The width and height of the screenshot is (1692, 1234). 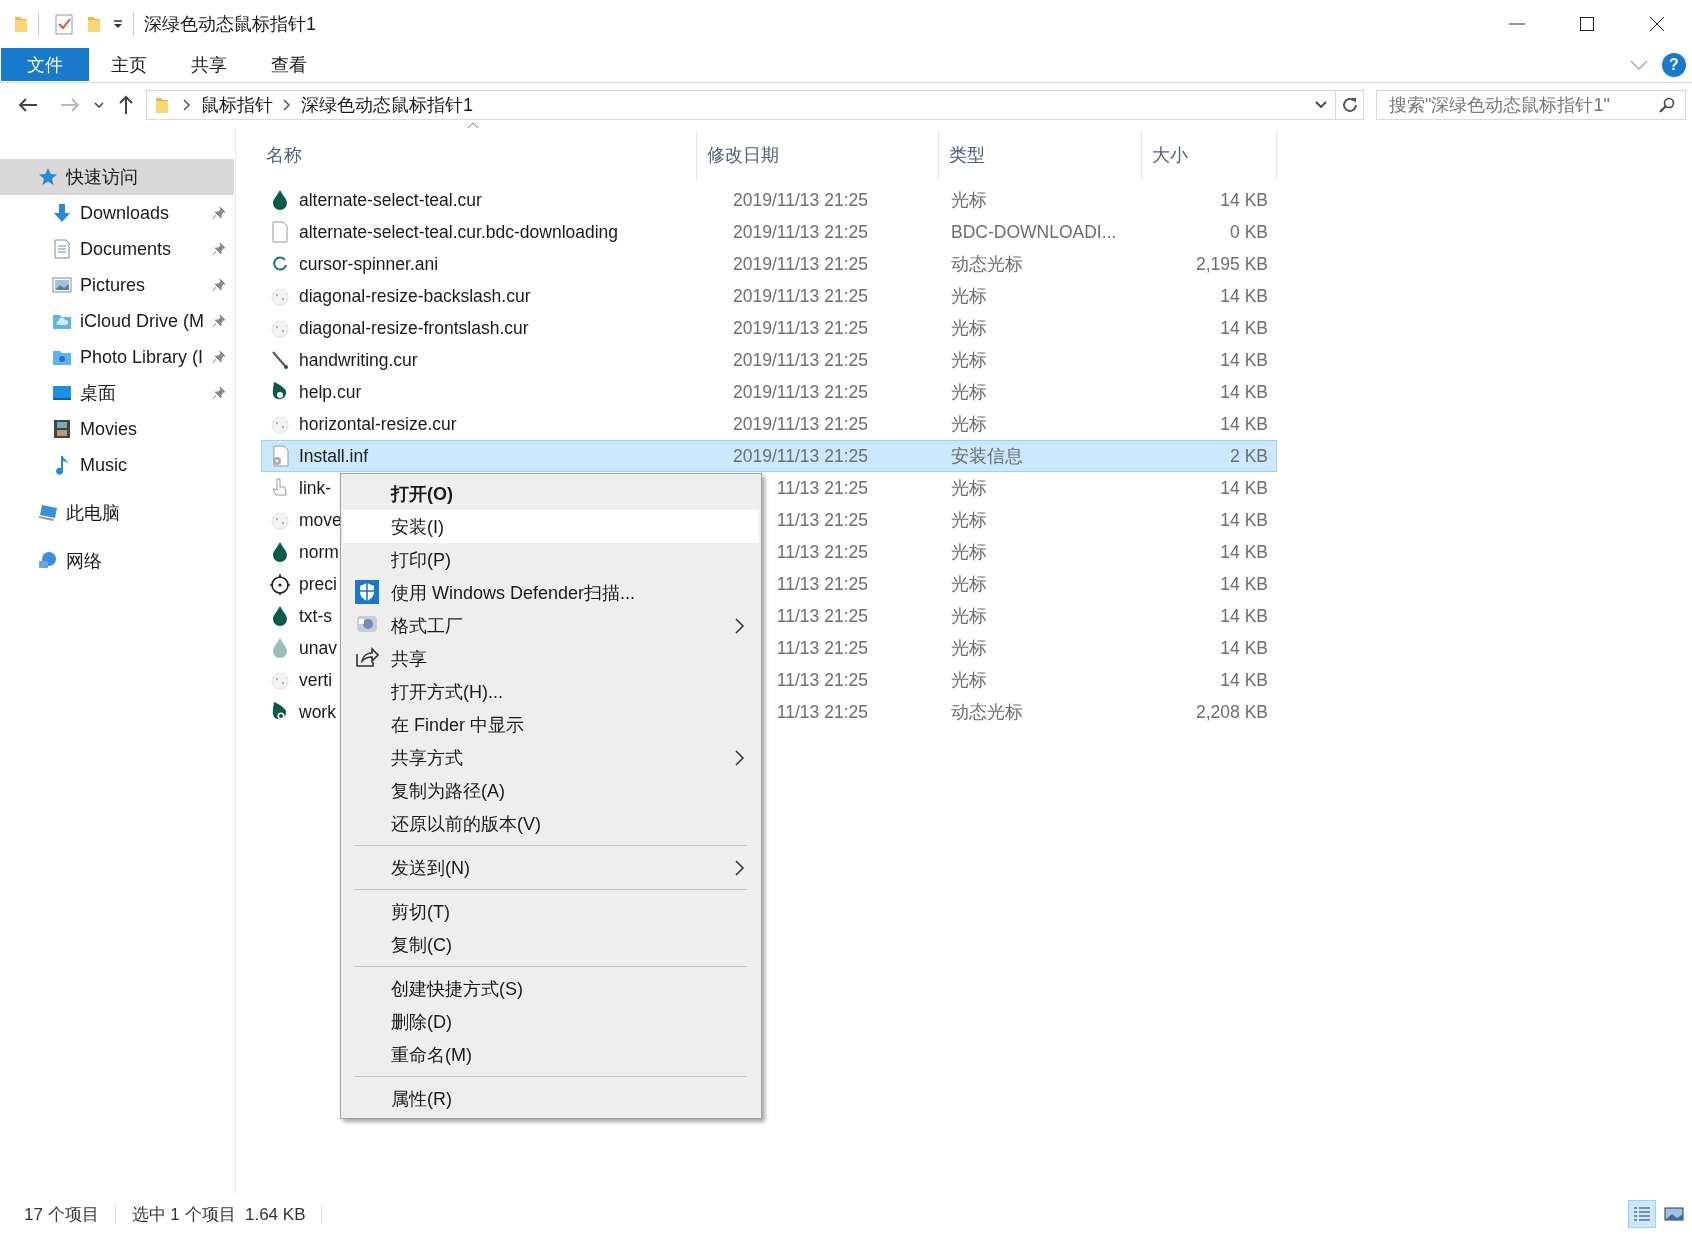 I want to click on refresh-button, so click(x=1350, y=105).